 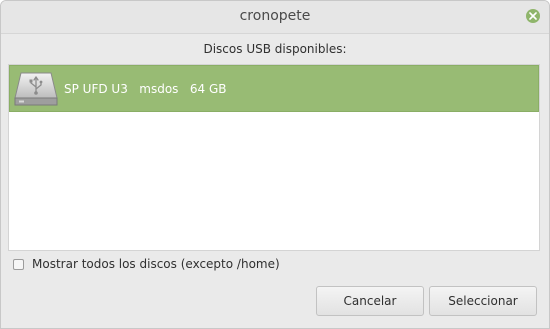 I want to click on title-bar: cronopete, so click(x=275, y=17).